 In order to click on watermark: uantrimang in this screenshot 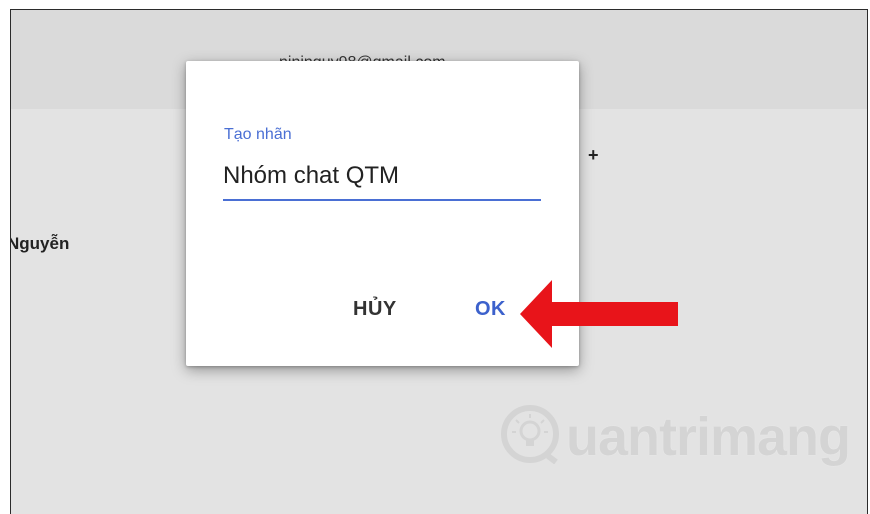, I will do `click(680, 436)`.